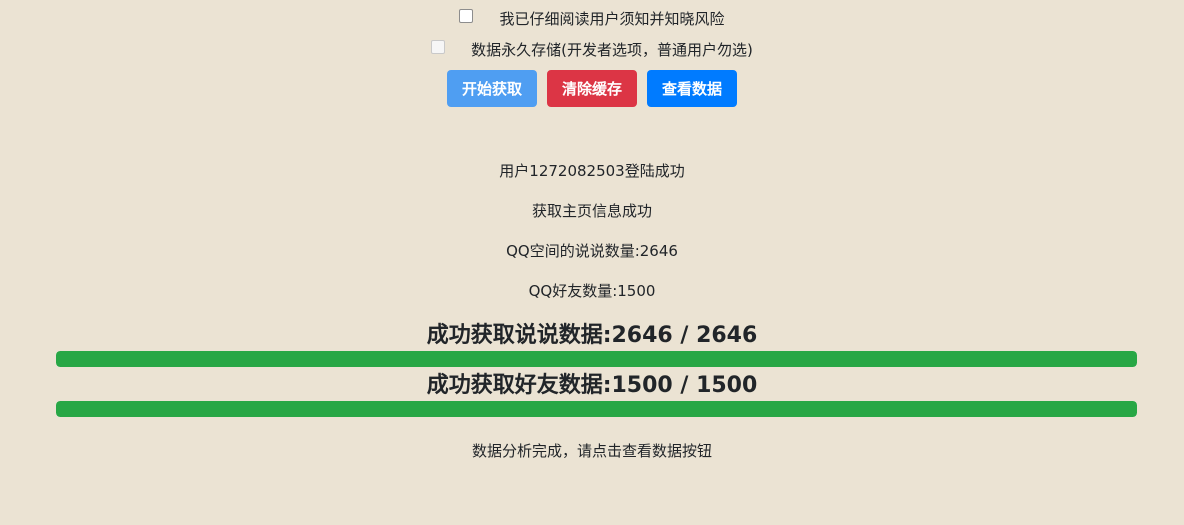 This screenshot has height=525, width=1184. I want to click on shuoshuo-progress-title: 成功获取说说数据:2646 / 2646, so click(592, 335).